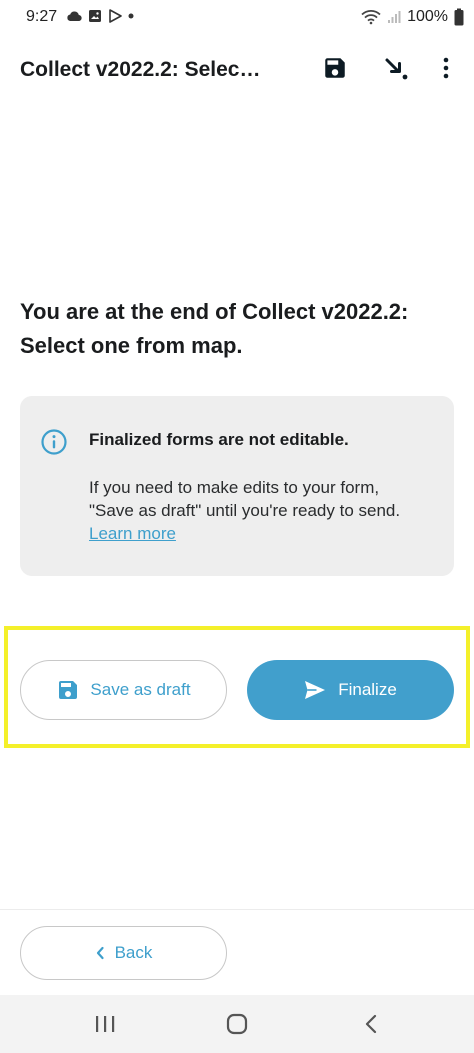 The height and width of the screenshot is (1053, 474). I want to click on save-as-draft-button: Save as draft, so click(123, 690).